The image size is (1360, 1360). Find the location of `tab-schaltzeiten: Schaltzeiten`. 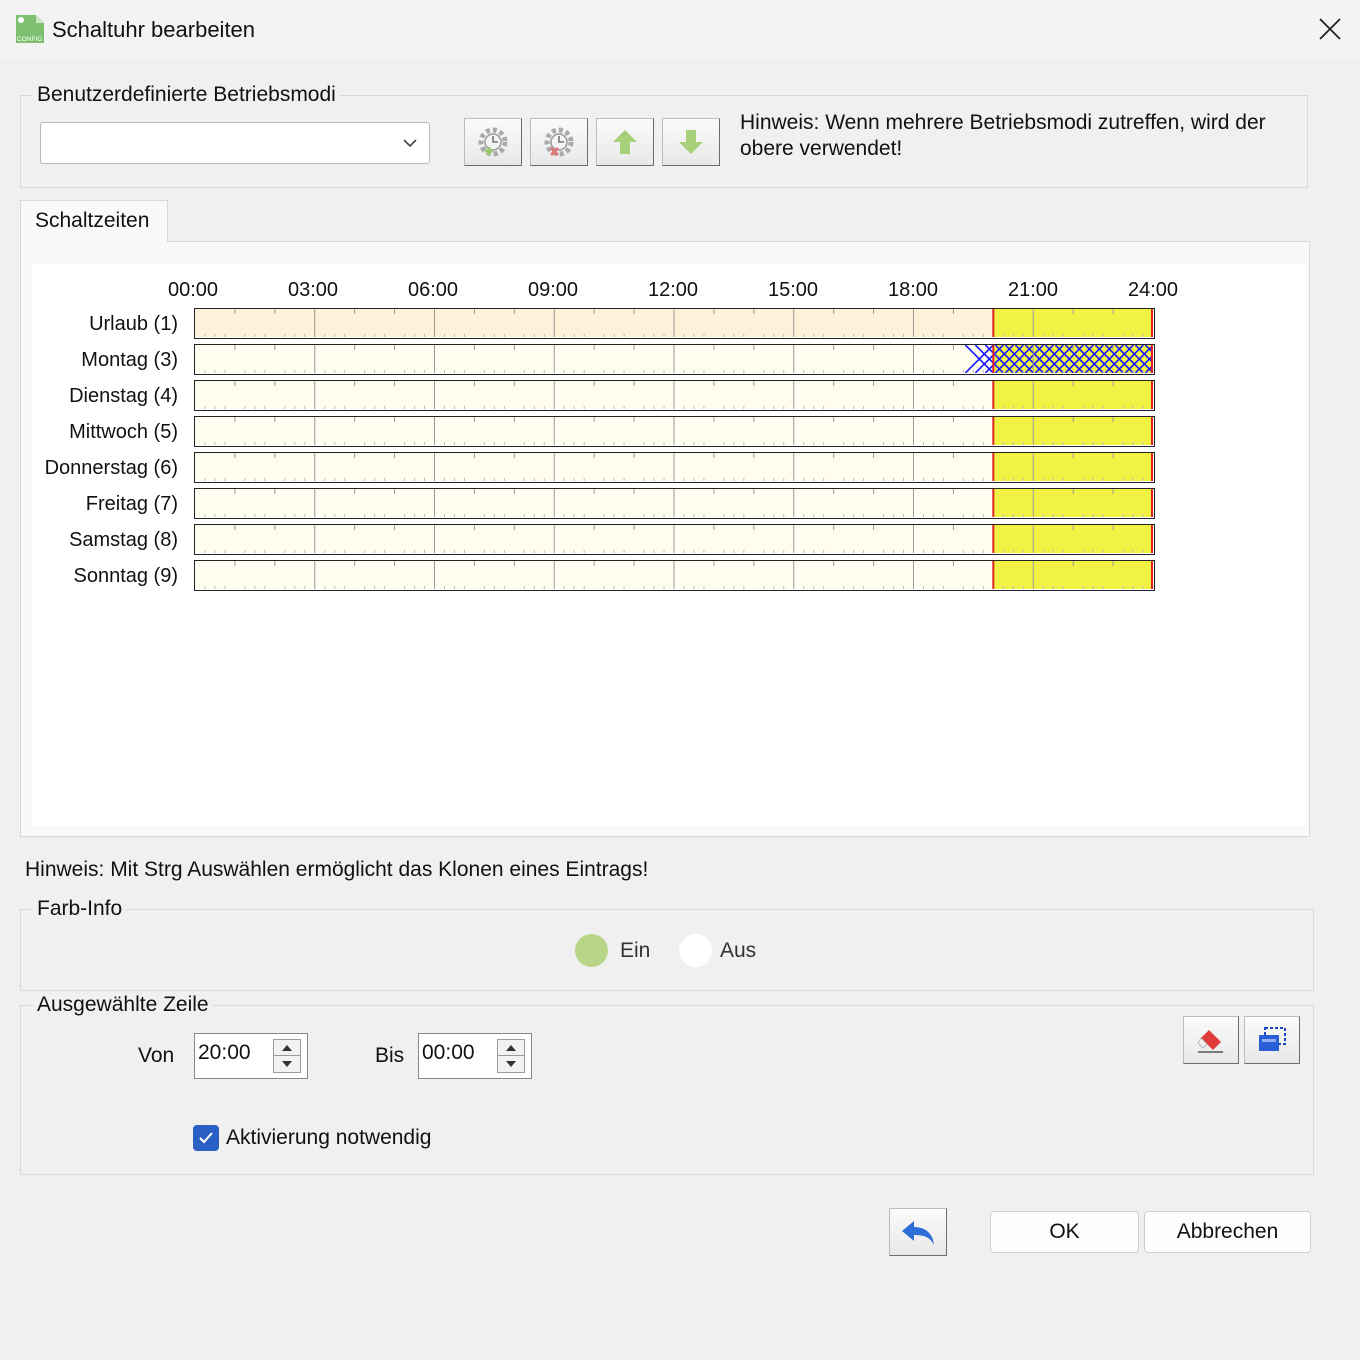

tab-schaltzeiten: Schaltzeiten is located at coordinates (94, 221).